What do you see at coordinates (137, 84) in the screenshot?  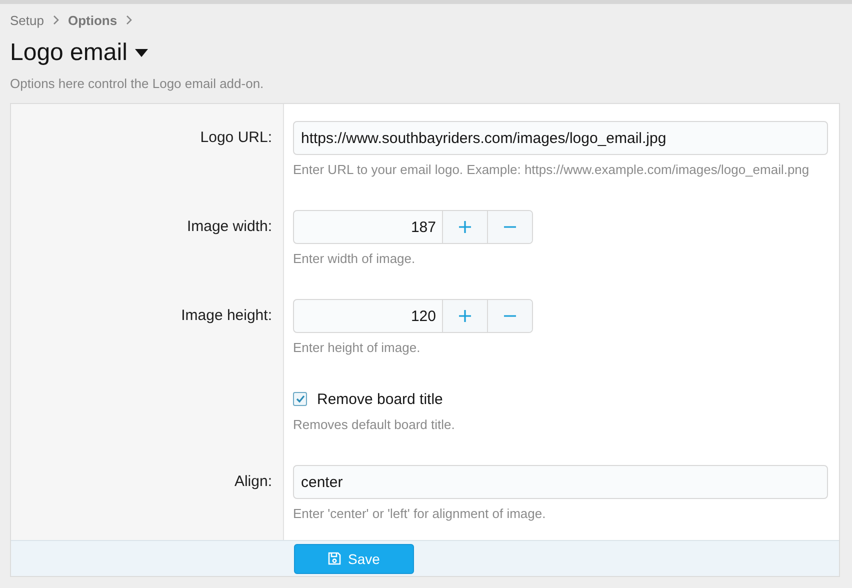 I see `page-description: Options here control the Logo email add-on.` at bounding box center [137, 84].